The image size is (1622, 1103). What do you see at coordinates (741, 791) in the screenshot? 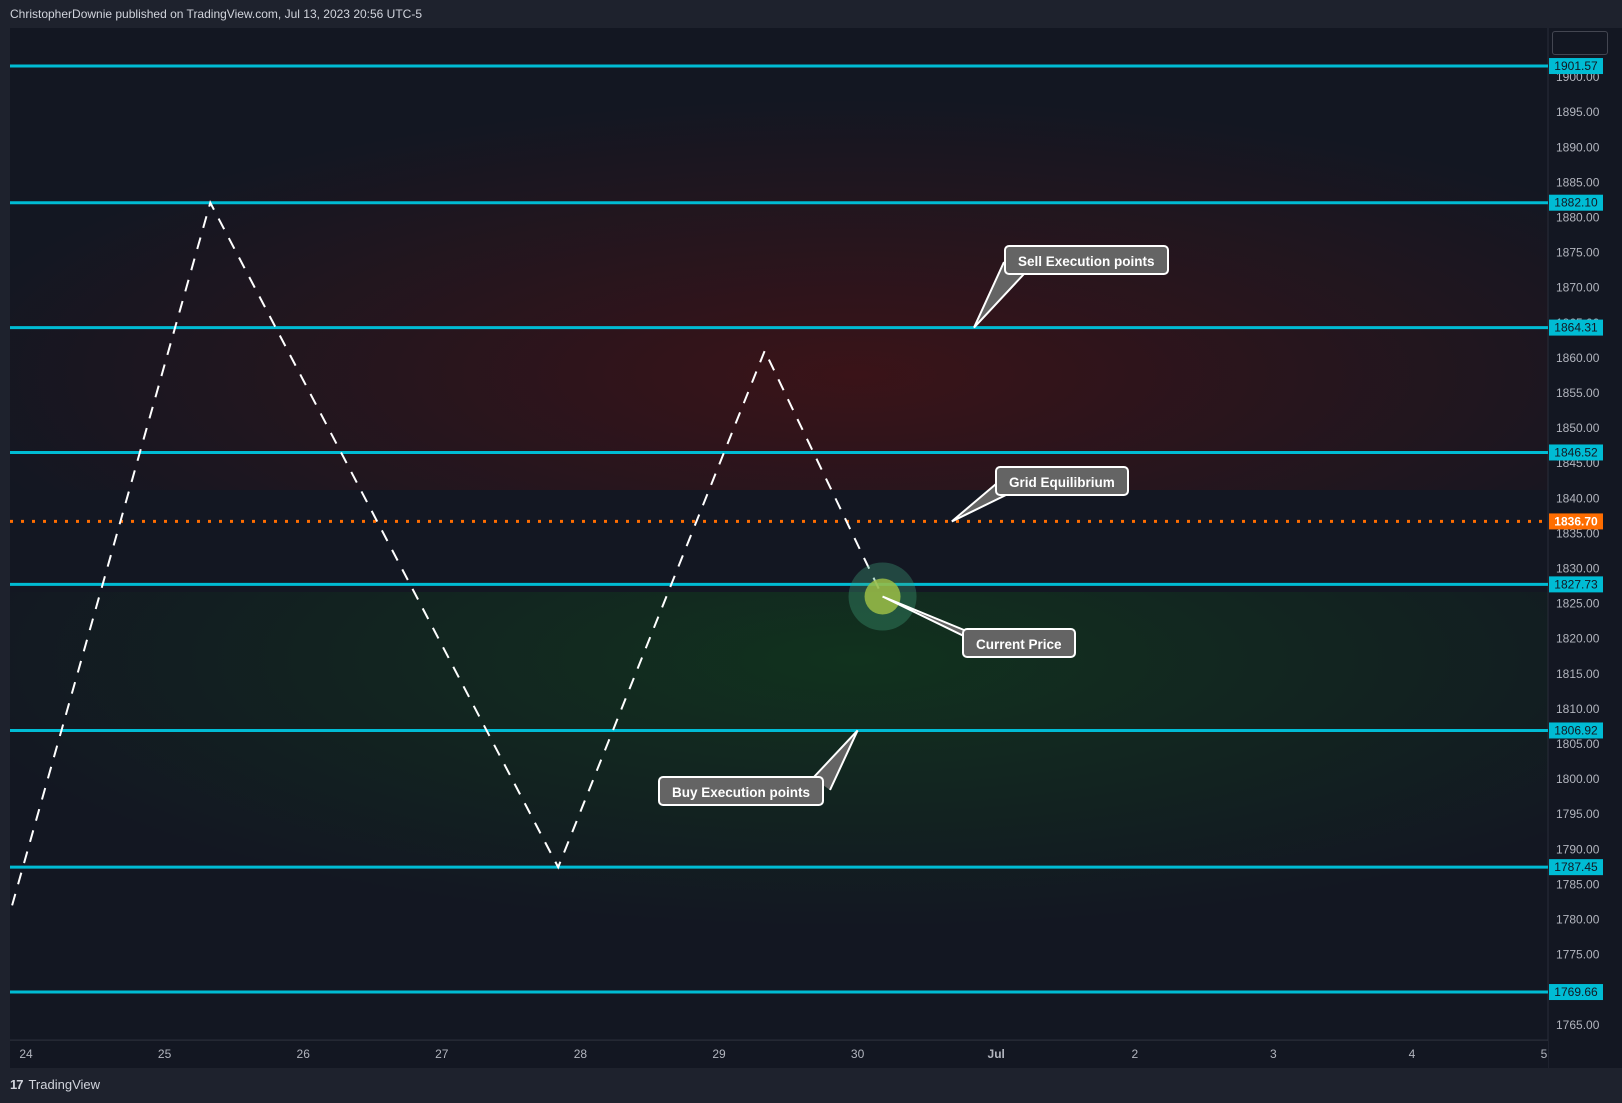
I see `buy-execution-callout: Buy Execution points` at bounding box center [741, 791].